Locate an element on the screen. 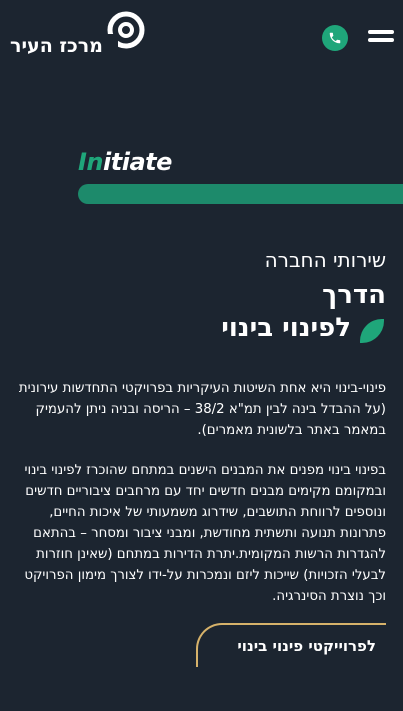  initiate-prefix: In is located at coordinates (91, 162).